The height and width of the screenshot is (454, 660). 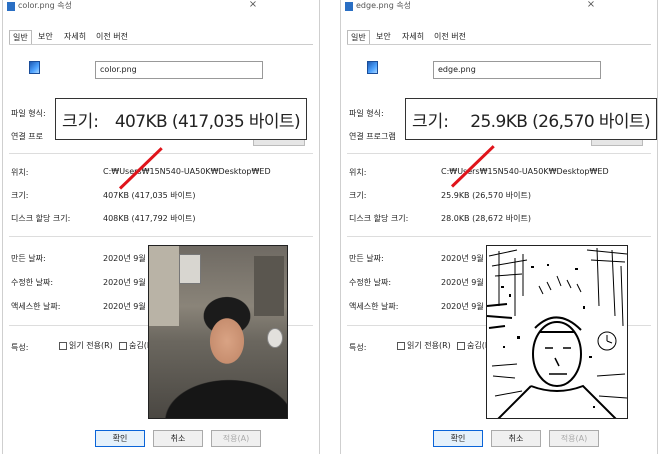 I want to click on size-zoom-callout: 크기: 25.9KB (26,570 바이트), so click(x=531, y=119).